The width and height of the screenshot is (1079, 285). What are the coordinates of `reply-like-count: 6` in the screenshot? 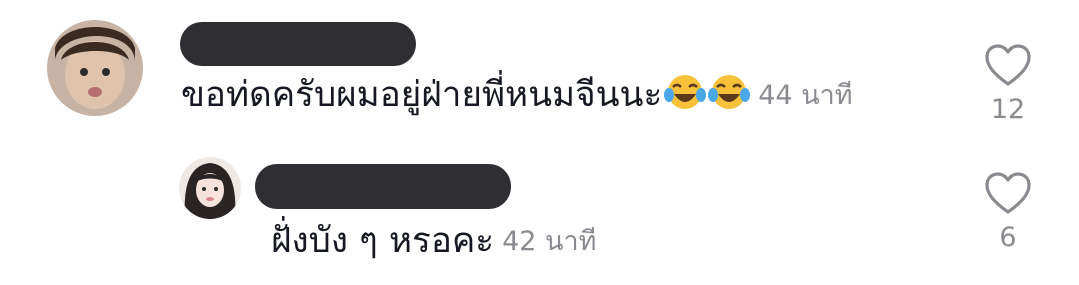 It's located at (1008, 237).